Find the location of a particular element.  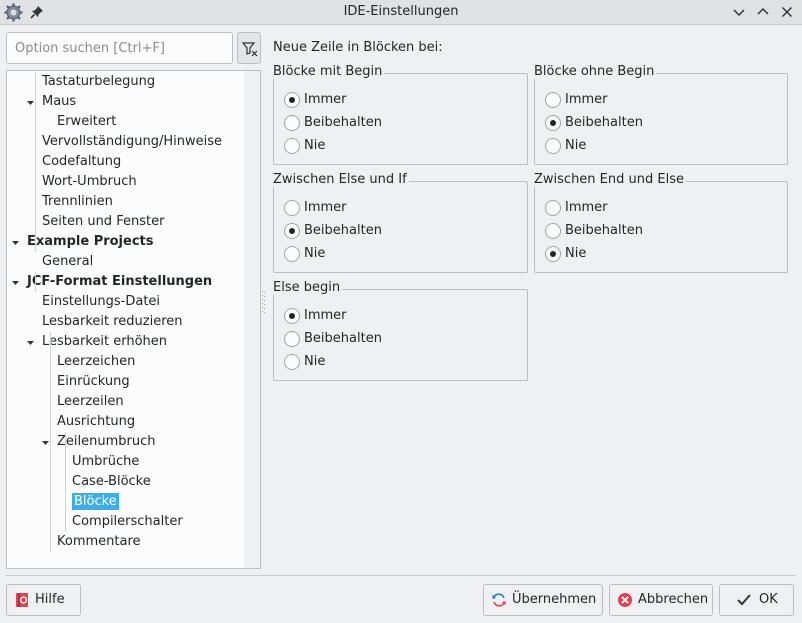

tree-item: Kommentare is located at coordinates (99, 542).